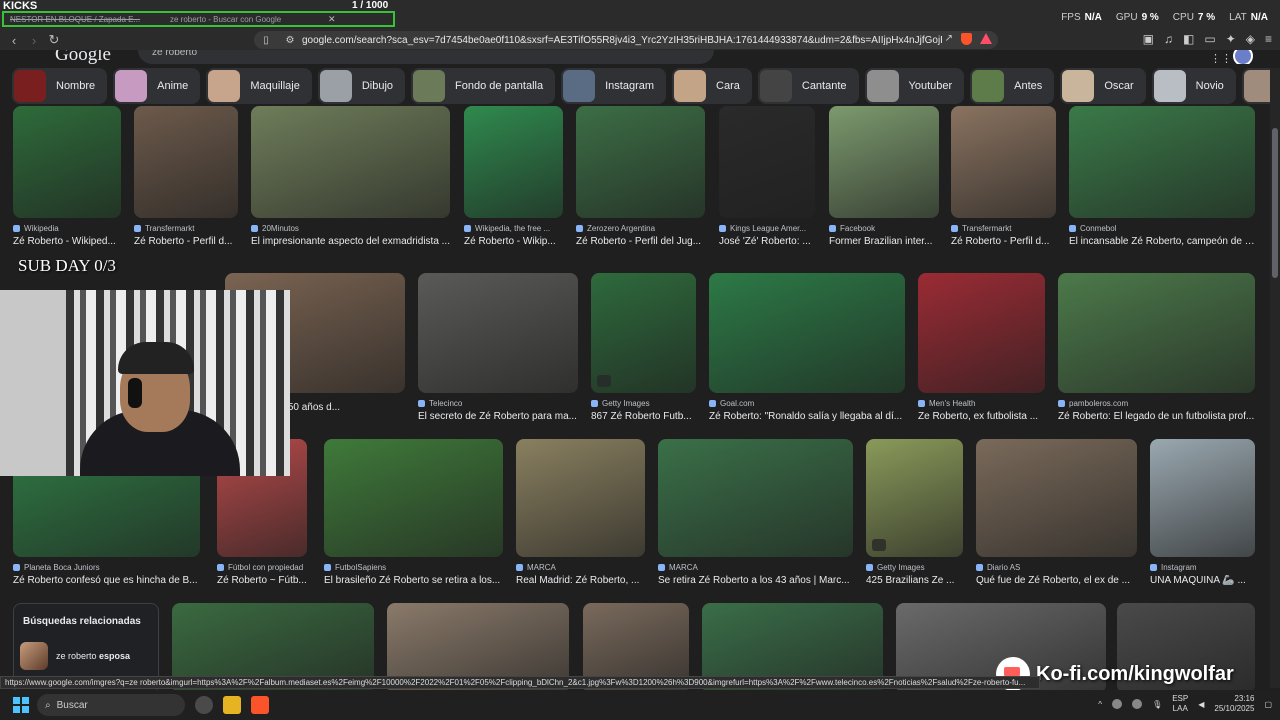 The width and height of the screenshot is (1280, 720). What do you see at coordinates (413, 567) in the screenshot?
I see `result-source: FutbolSapiens` at bounding box center [413, 567].